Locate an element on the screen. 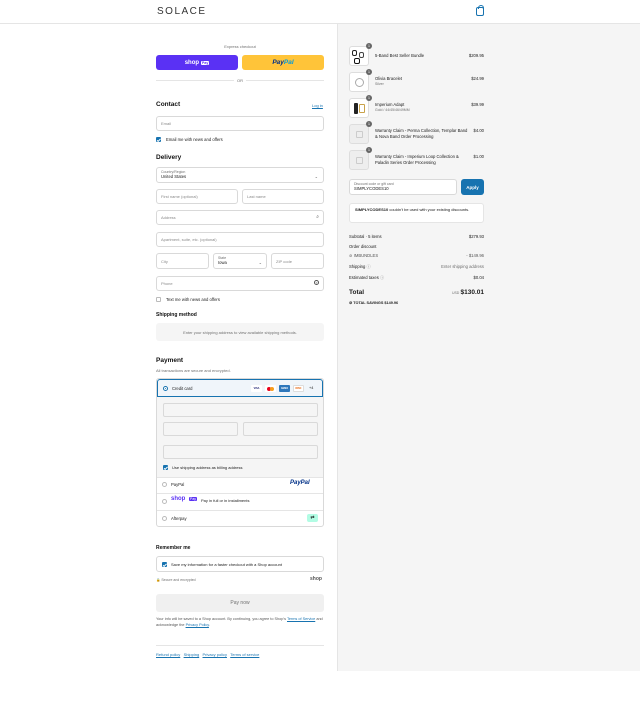 Image resolution: width=640 pixels, height=719 pixels. store-logo: SOLACE is located at coordinates (182, 11).